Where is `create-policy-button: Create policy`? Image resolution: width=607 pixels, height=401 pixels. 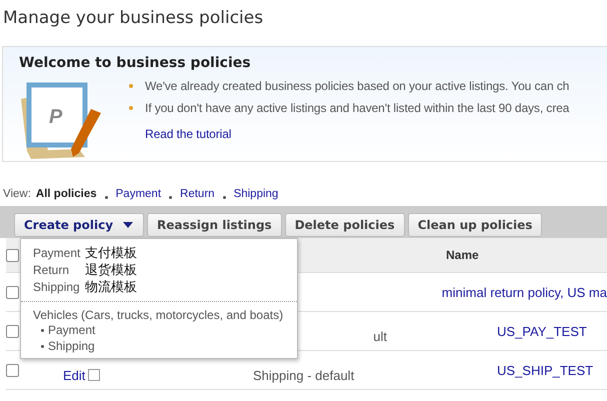 create-policy-button: Create policy is located at coordinates (79, 225).